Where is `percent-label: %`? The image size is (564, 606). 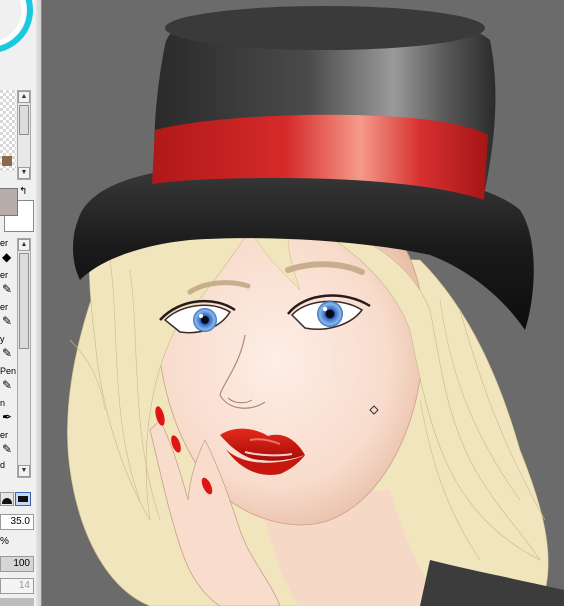
percent-label: % is located at coordinates (4, 541).